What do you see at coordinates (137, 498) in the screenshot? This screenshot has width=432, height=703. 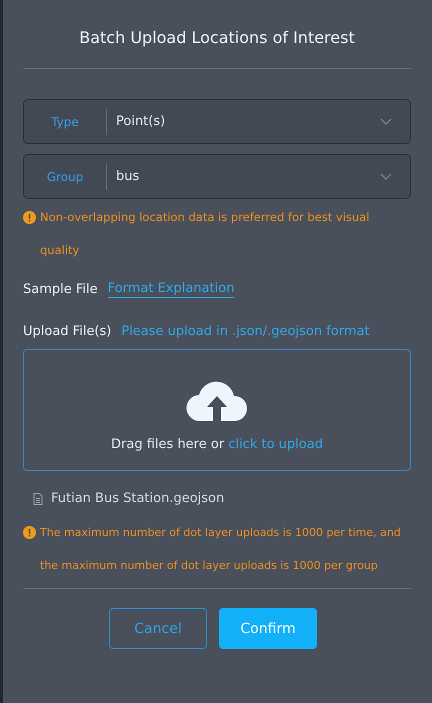 I see `file-name: Futian Bus Station.geojson` at bounding box center [137, 498].